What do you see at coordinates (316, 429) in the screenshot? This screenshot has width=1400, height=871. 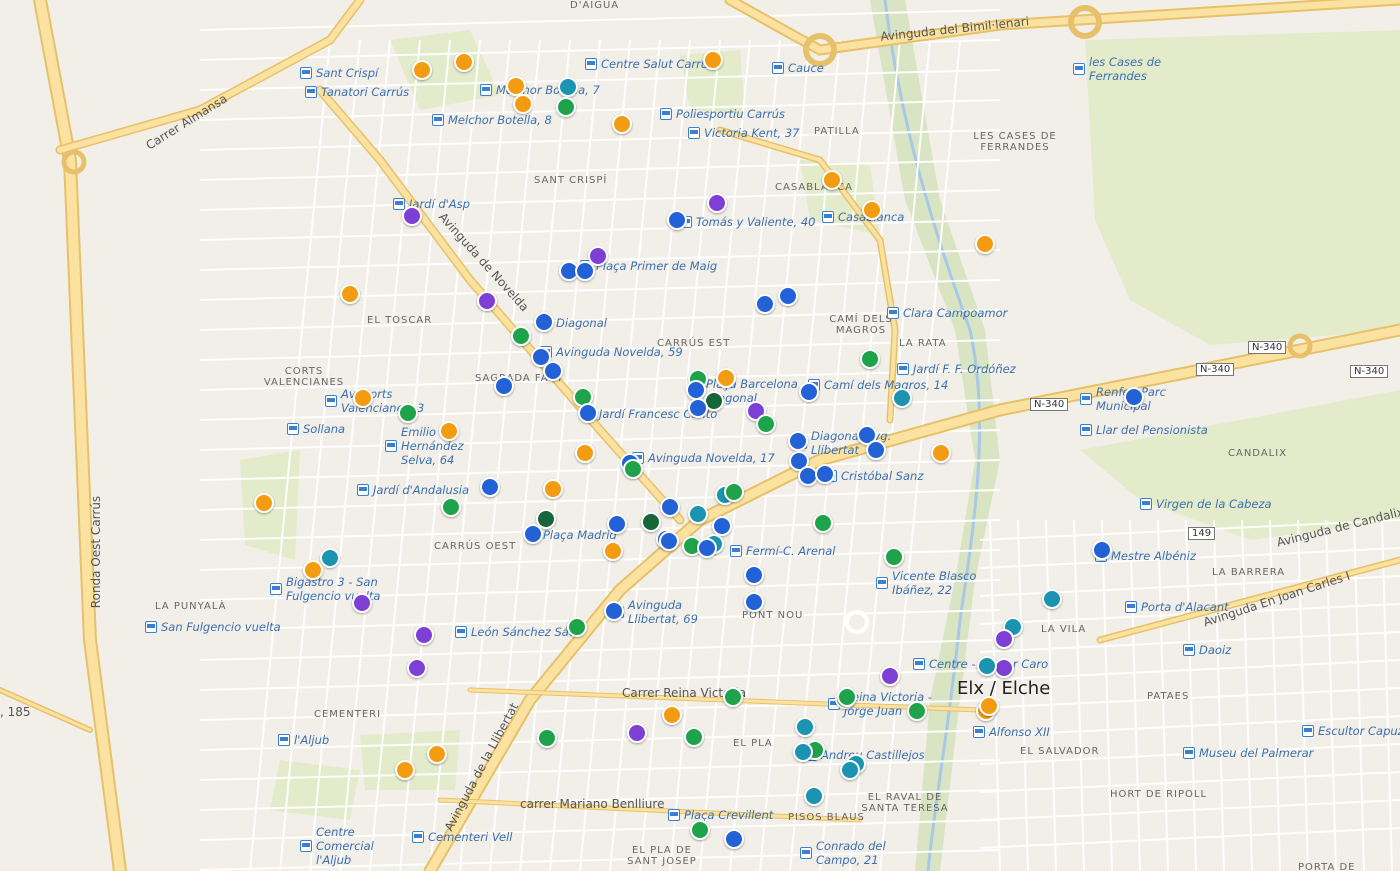 I see `bus-stop-sollana: Sollana` at bounding box center [316, 429].